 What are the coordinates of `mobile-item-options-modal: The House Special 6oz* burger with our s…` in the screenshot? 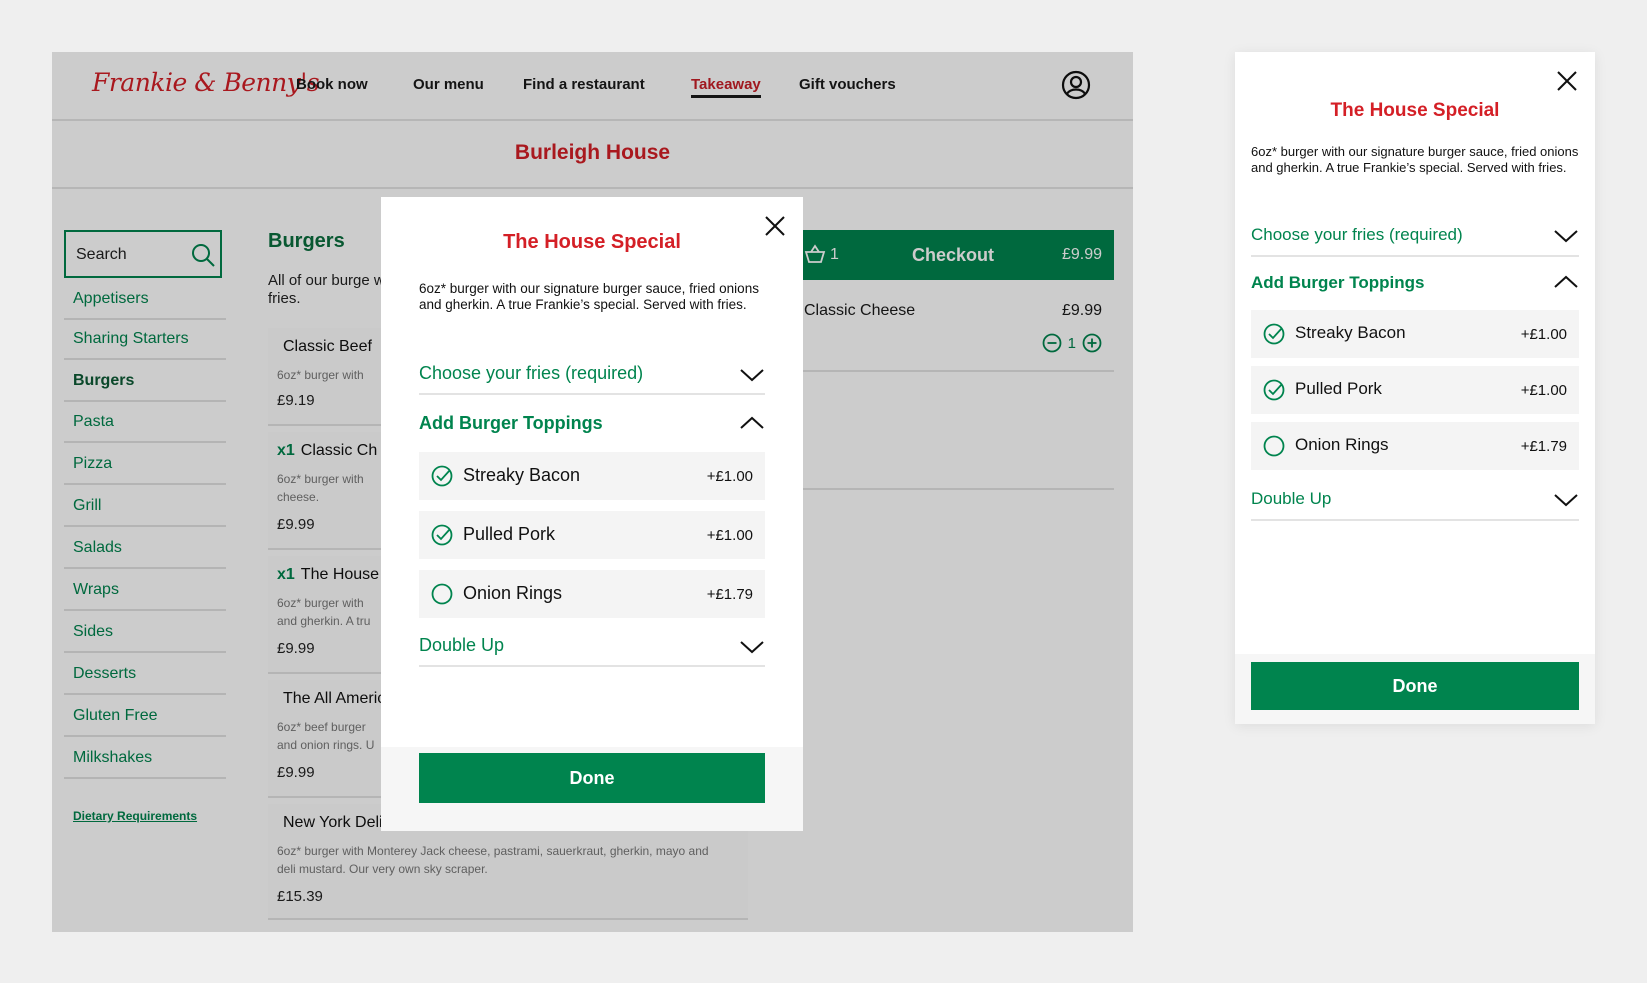 It's located at (1415, 388).